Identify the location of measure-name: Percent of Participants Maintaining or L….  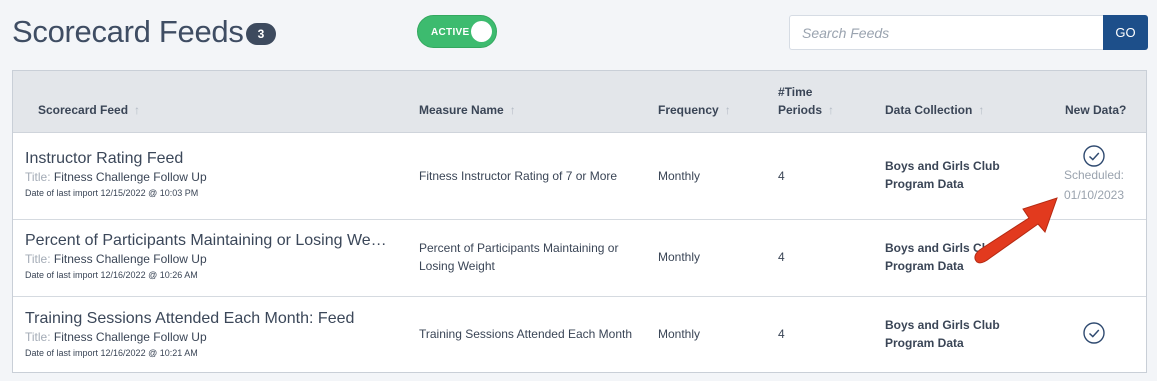
(519, 257).